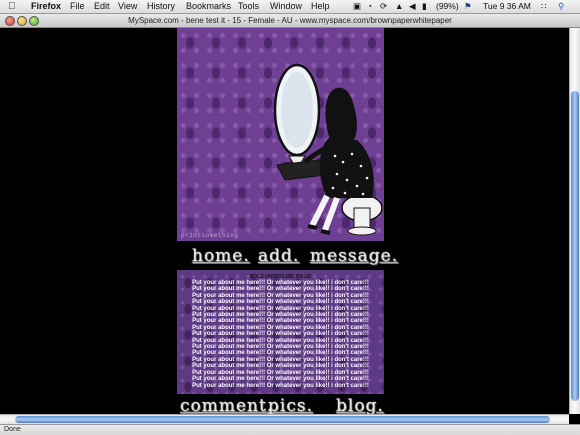 The image size is (580, 435). I want to click on menu-view: View, so click(127, 6).